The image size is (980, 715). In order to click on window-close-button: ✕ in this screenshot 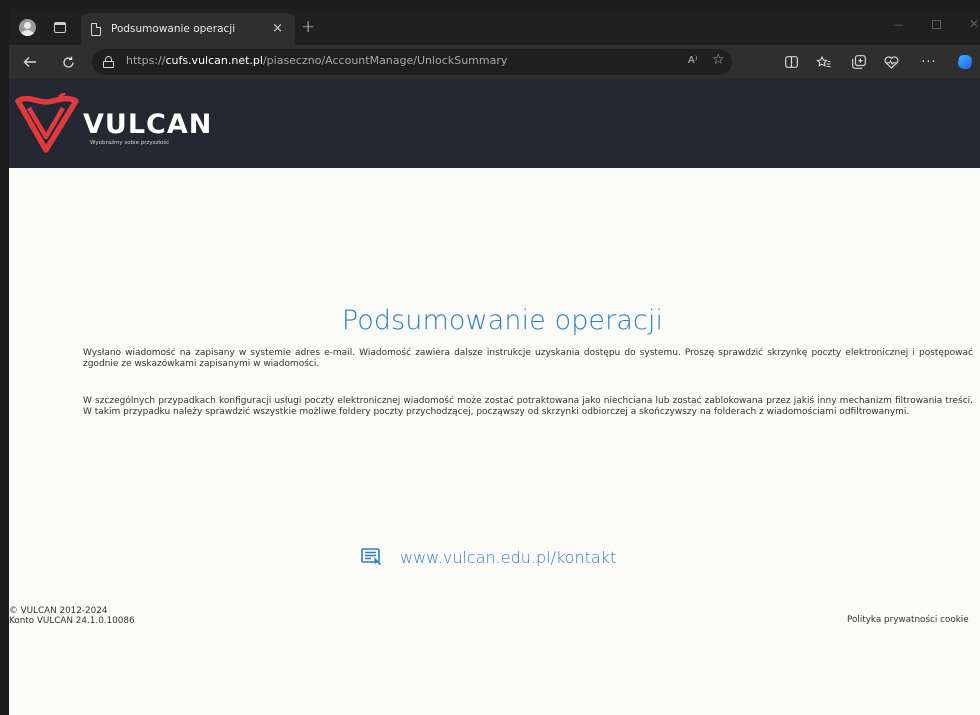, I will do `click(967, 24)`.